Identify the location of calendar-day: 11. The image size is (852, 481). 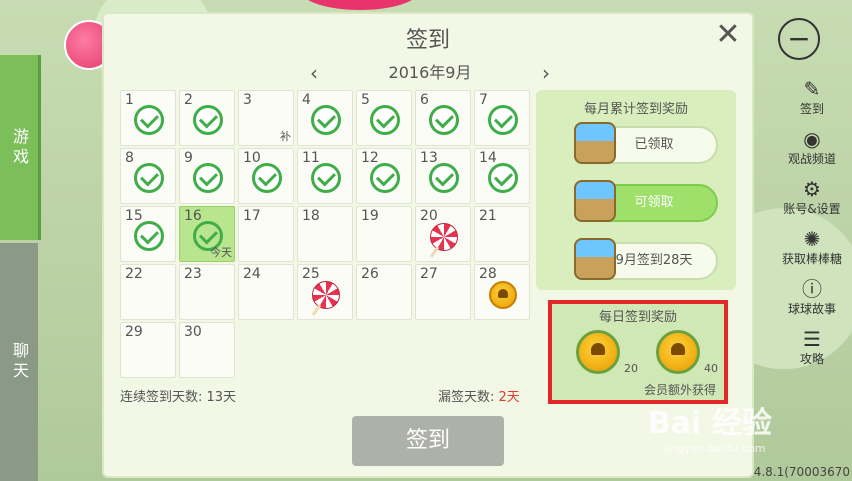
(325, 176).